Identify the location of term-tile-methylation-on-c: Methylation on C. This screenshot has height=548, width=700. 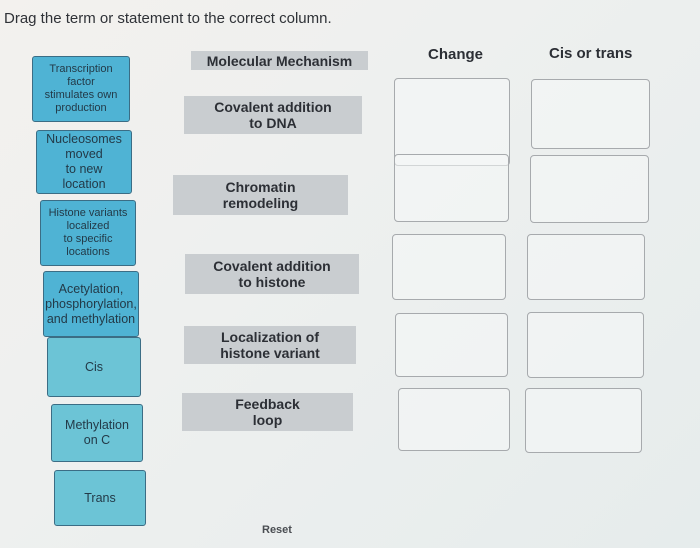
(97, 433).